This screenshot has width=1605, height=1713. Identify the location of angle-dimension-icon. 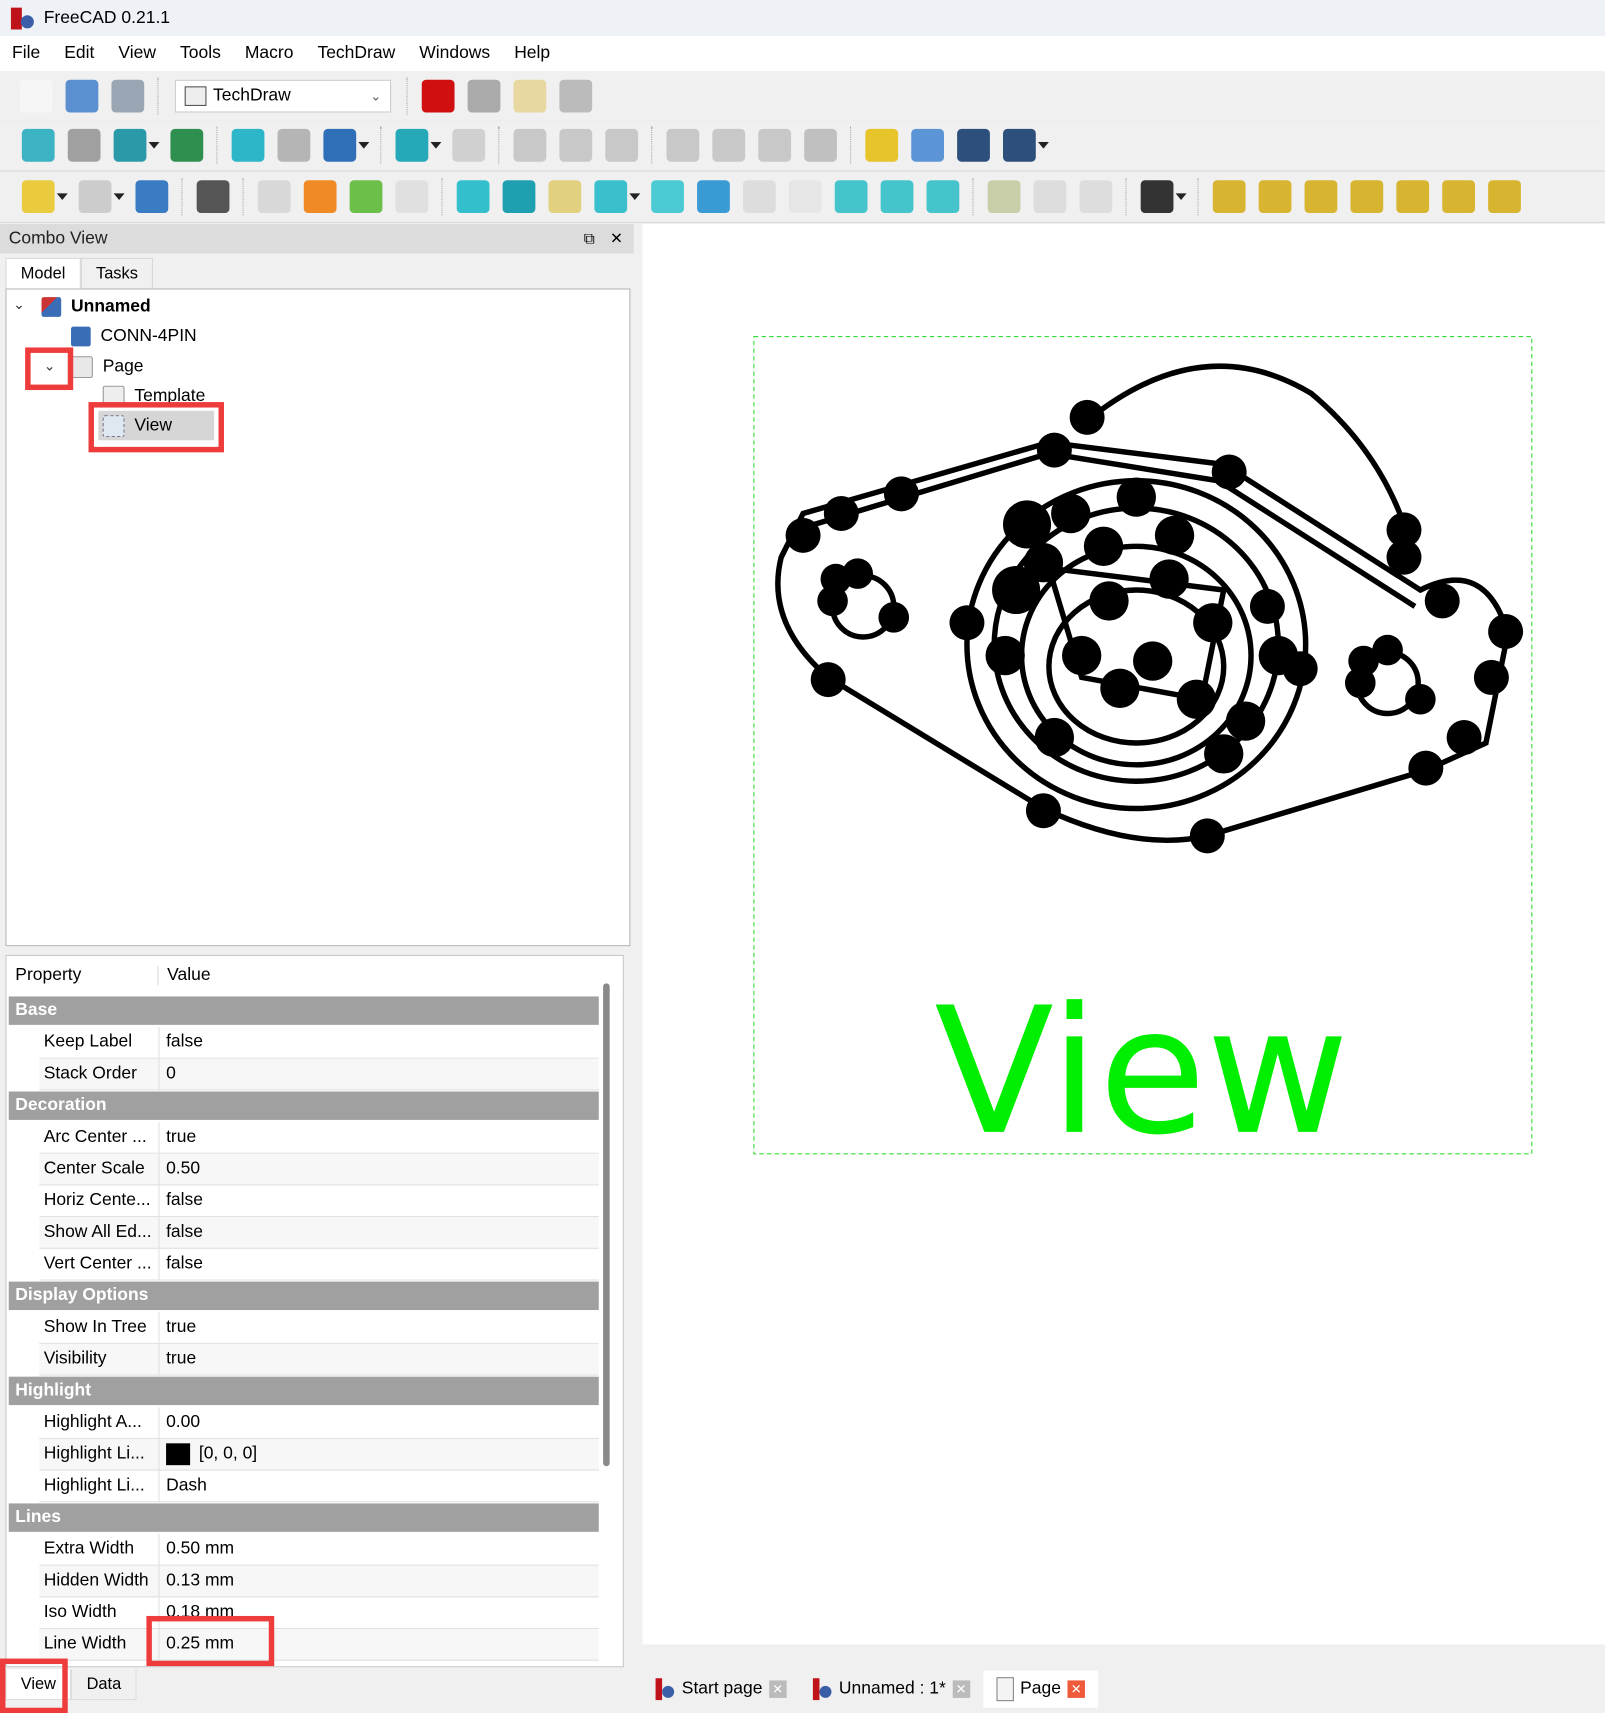
(1459, 197).